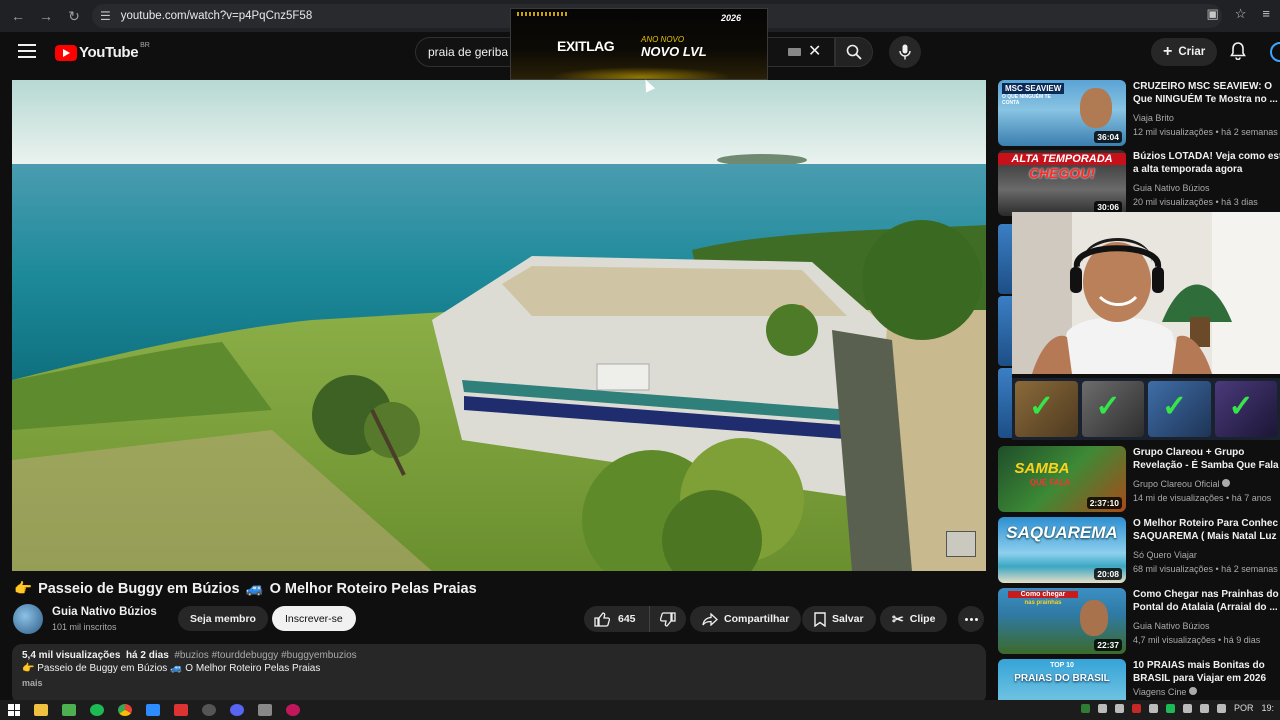 The image size is (1280, 720). I want to click on video-thumbnail: MSC SEAVIEW O QUE NINGUÉM TE CONTA 36:04, so click(1062, 113).